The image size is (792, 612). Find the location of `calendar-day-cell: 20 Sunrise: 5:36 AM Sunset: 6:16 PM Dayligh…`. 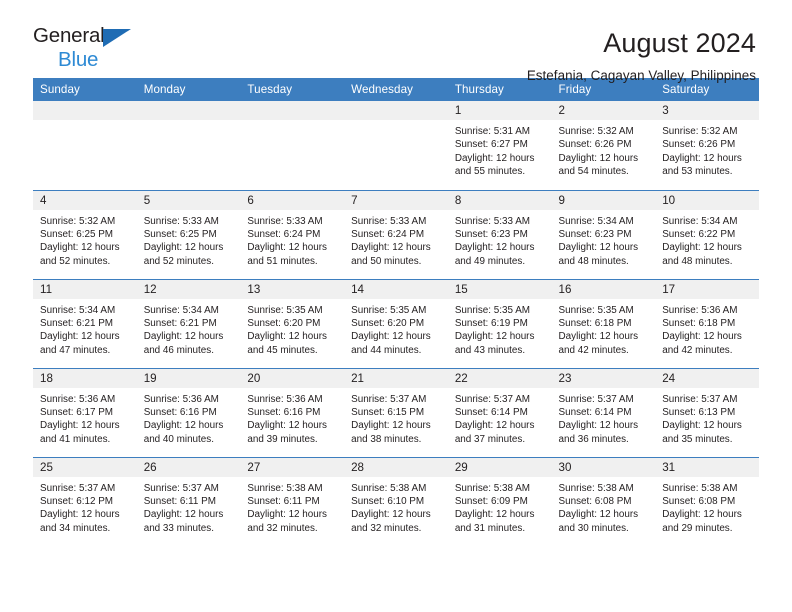

calendar-day-cell: 20 Sunrise: 5:36 AM Sunset: 6:16 PM Dayligh… is located at coordinates (292, 412).